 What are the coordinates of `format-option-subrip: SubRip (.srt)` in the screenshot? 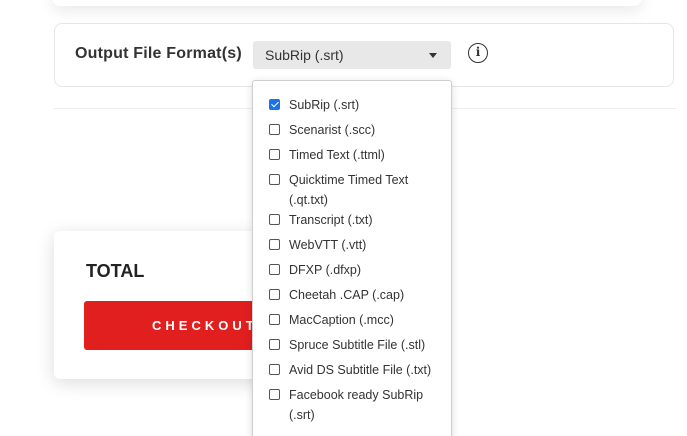 It's located at (352, 107).